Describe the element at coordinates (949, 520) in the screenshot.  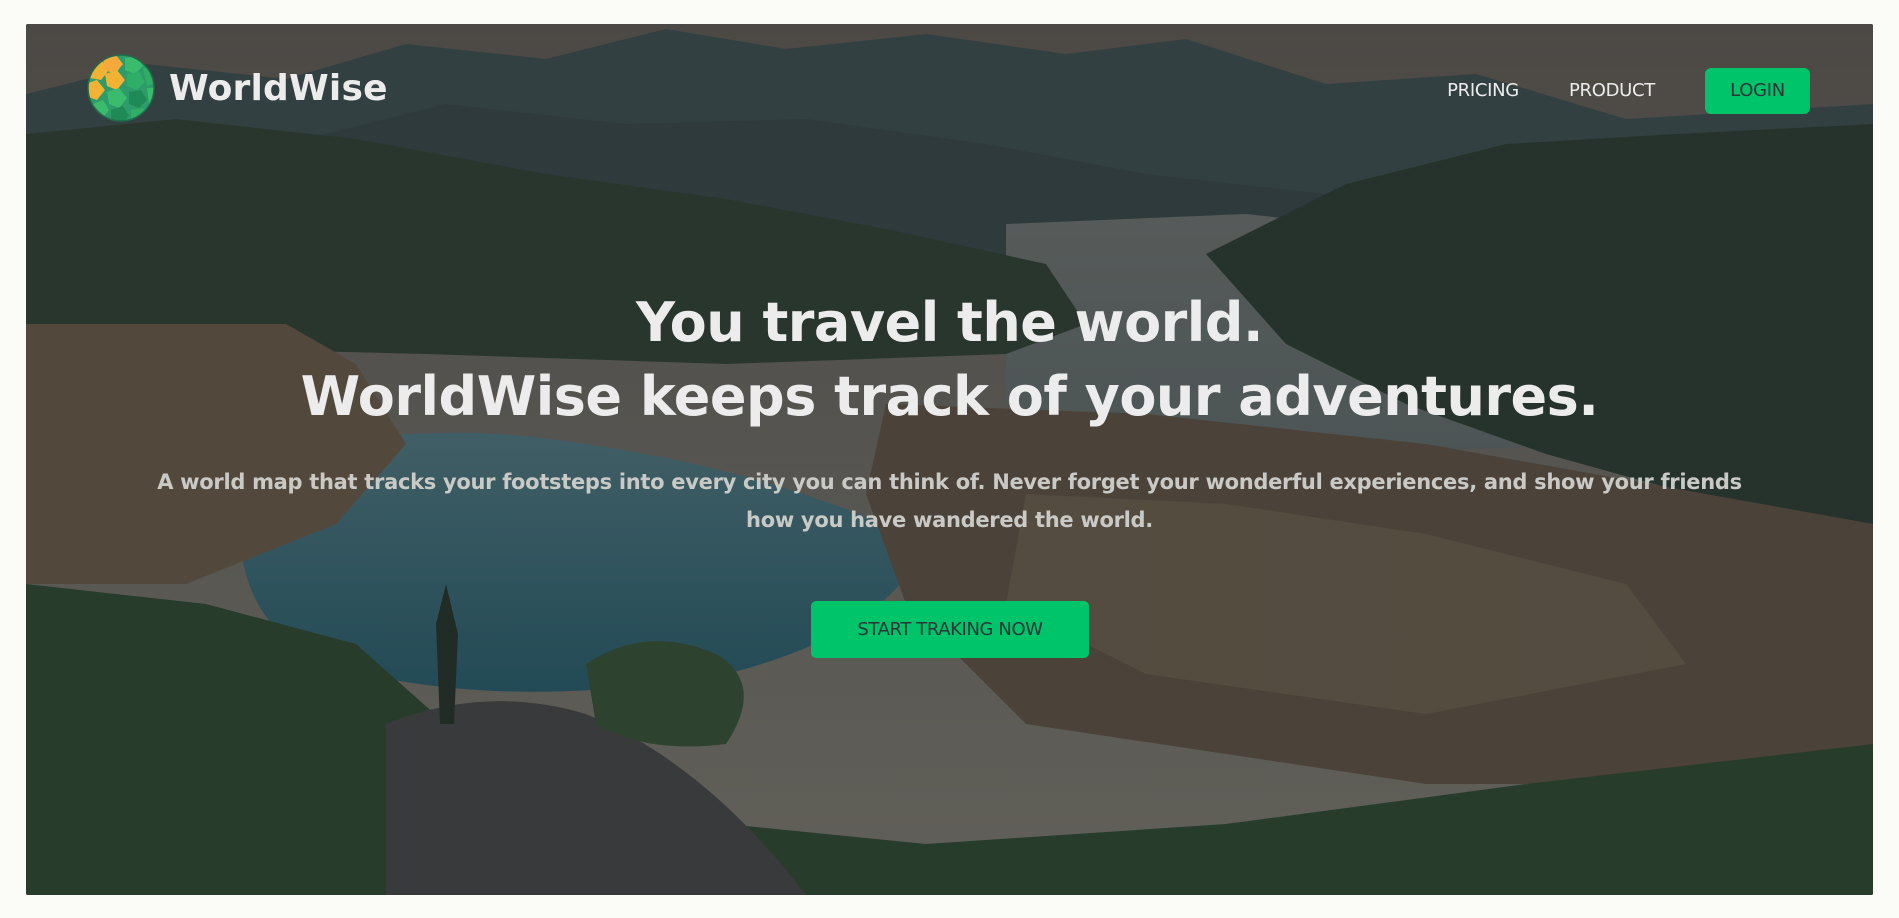
I see `hero-subtext-line-2: how you have wandered the world.` at that location.